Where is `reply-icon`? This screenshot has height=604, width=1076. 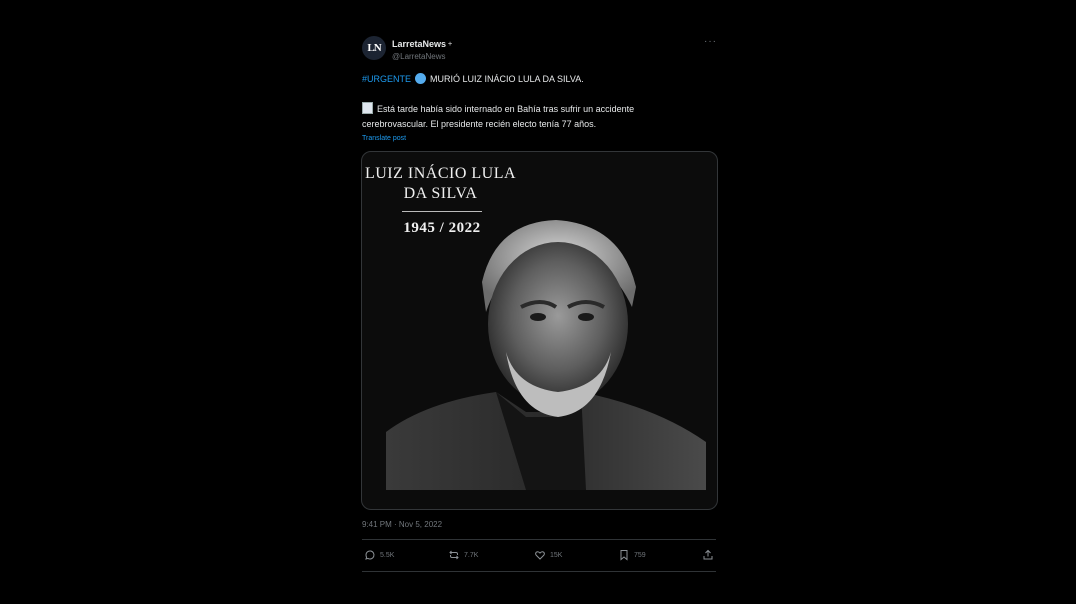
reply-icon is located at coordinates (370, 555).